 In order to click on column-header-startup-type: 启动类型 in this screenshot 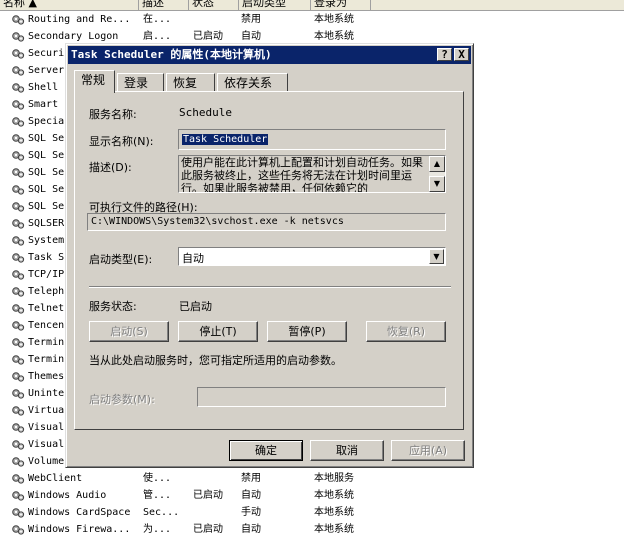, I will do `click(275, 5)`.